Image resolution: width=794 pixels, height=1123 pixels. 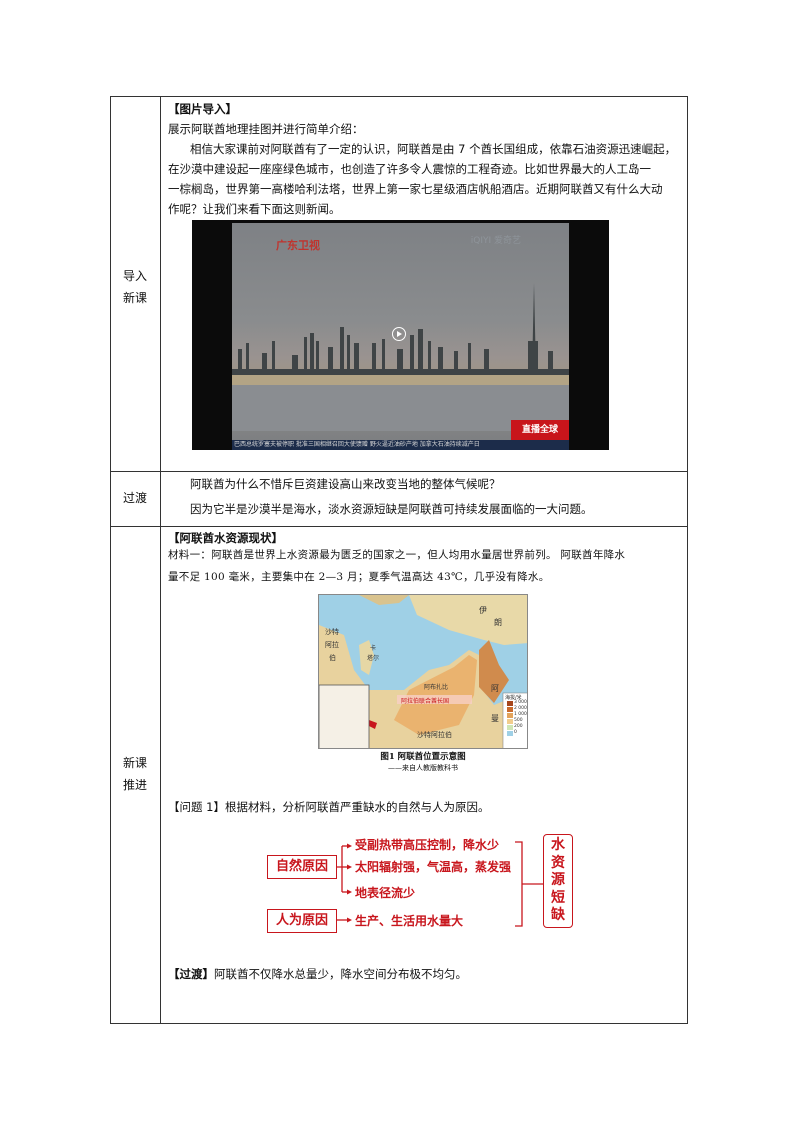 I want to click on transition-question: 阿联酋为什么不惜斥巨资建设高山来改变当地的整体气候呢？, so click(x=345, y=484).